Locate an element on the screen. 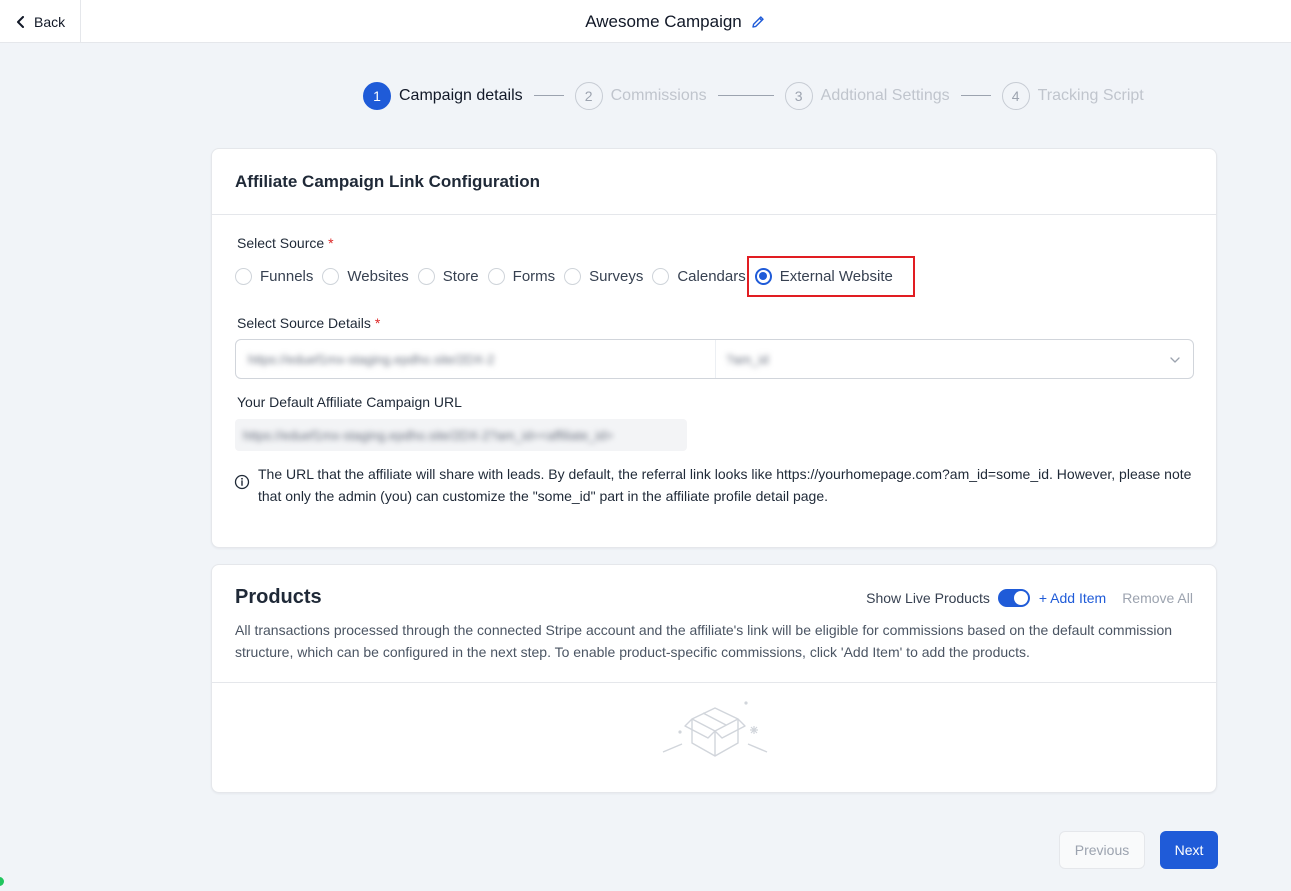 The height and width of the screenshot is (891, 1291). status-dot is located at coordinates (2, 881).